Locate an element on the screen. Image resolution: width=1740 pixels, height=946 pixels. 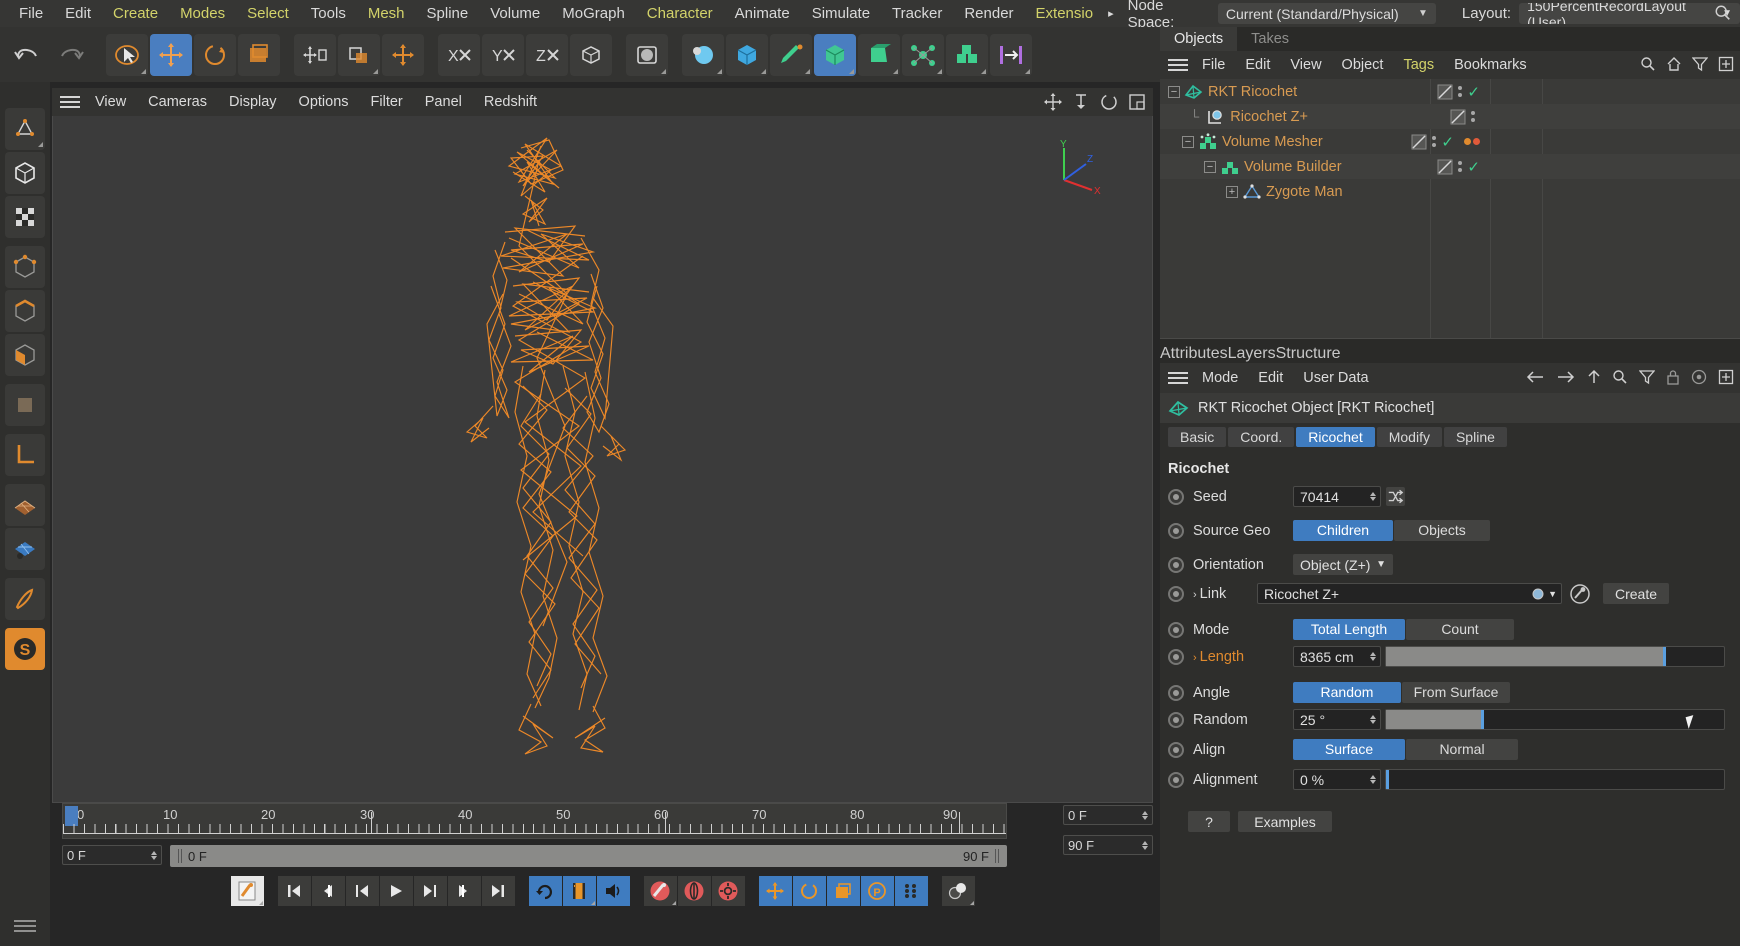
edge-mode-button is located at coordinates (25, 311).